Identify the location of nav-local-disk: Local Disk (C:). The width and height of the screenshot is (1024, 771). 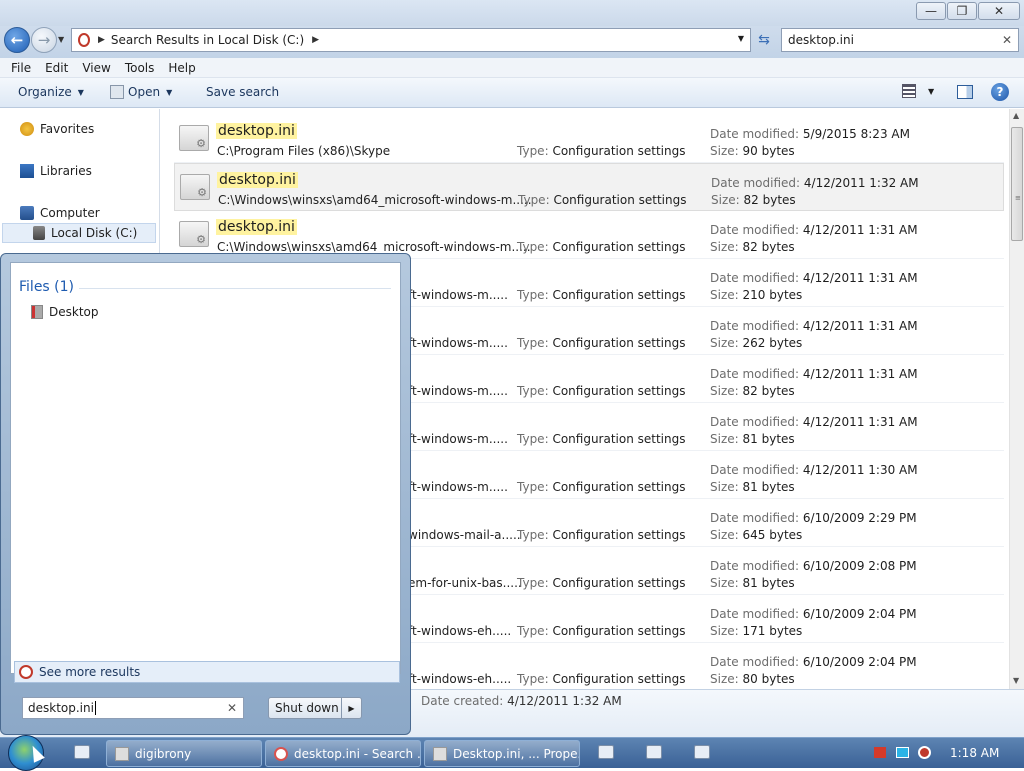
(79, 233).